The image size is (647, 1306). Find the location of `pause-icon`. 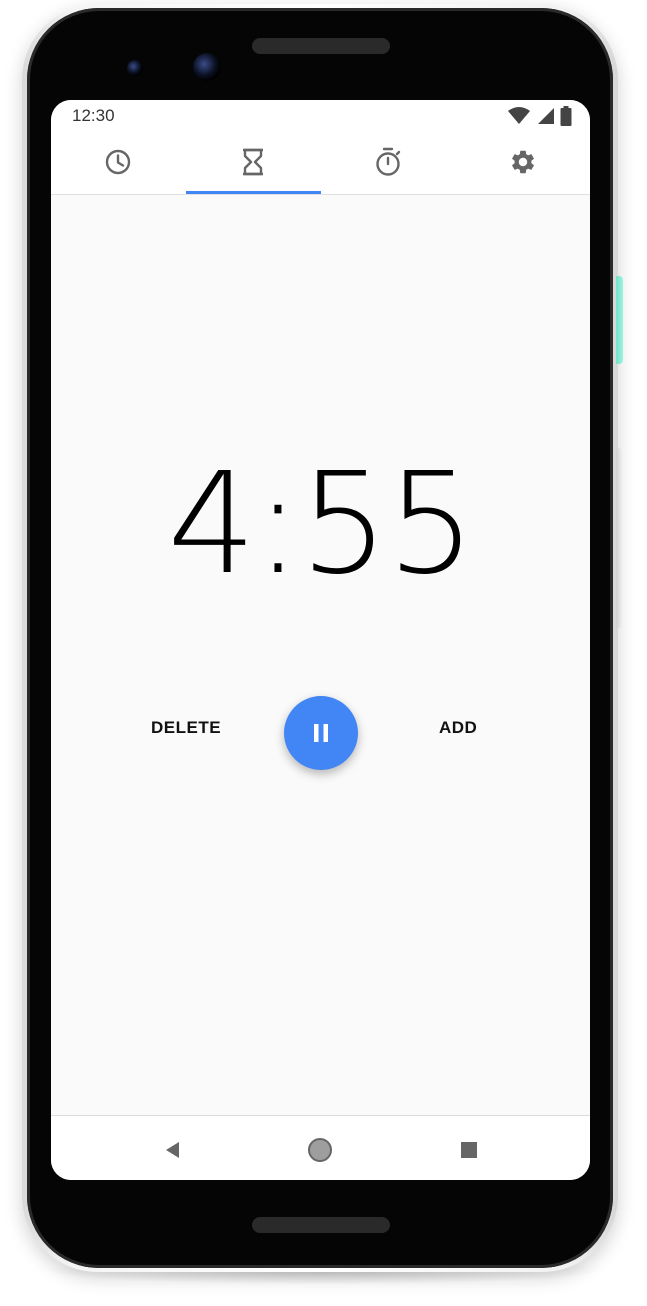

pause-icon is located at coordinates (321, 733).